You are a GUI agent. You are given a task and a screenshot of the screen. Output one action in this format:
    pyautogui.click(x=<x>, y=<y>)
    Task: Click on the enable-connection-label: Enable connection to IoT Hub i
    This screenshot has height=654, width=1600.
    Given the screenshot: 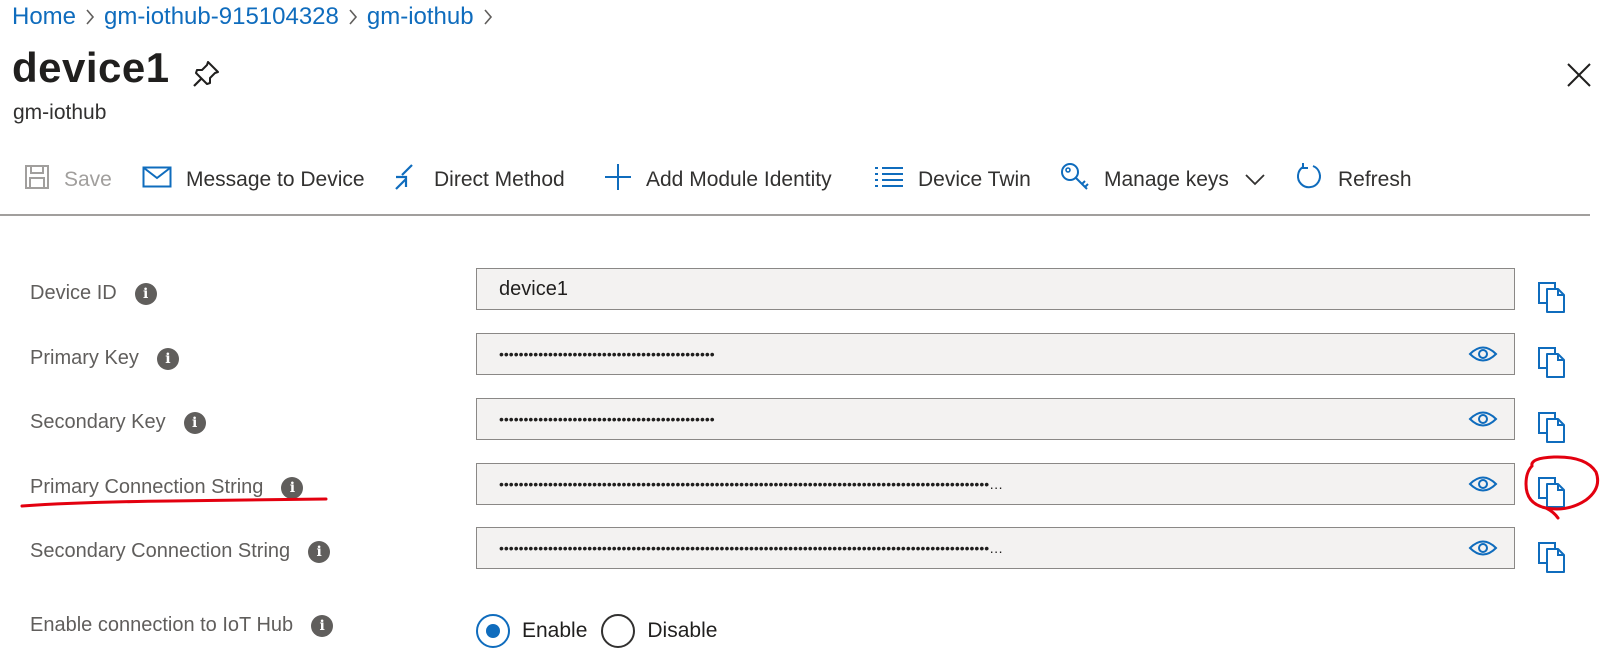 What is the action you would take?
    pyautogui.click(x=182, y=625)
    